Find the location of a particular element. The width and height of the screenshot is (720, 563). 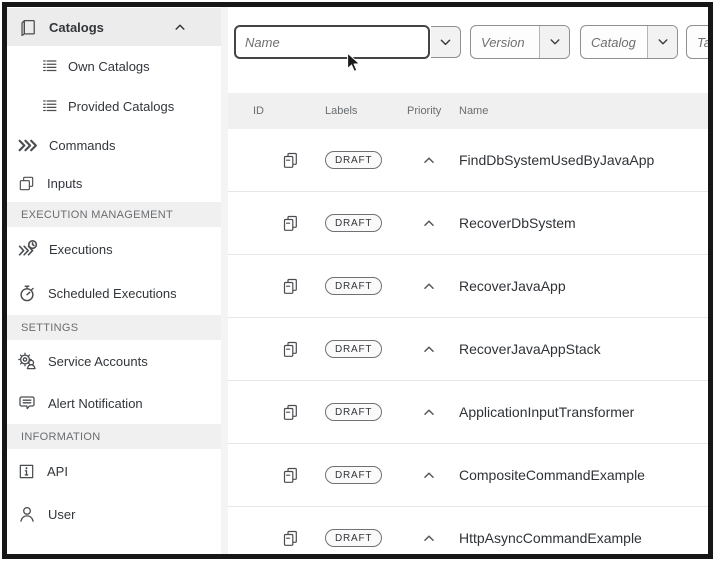

inputs-icon is located at coordinates (26, 183).